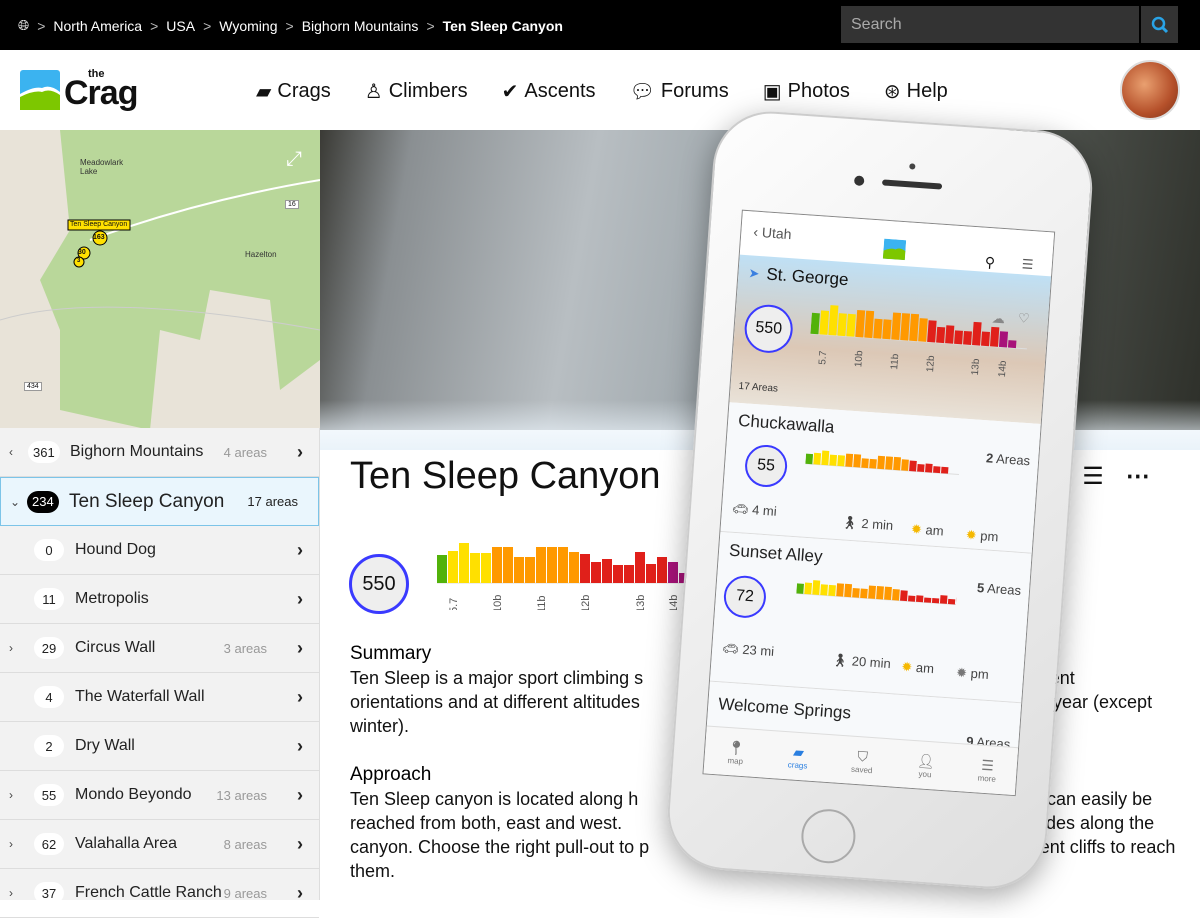 The image size is (1200, 918). Describe the element at coordinates (766, 466) in the screenshot. I see `route-count-ring: 55` at that location.